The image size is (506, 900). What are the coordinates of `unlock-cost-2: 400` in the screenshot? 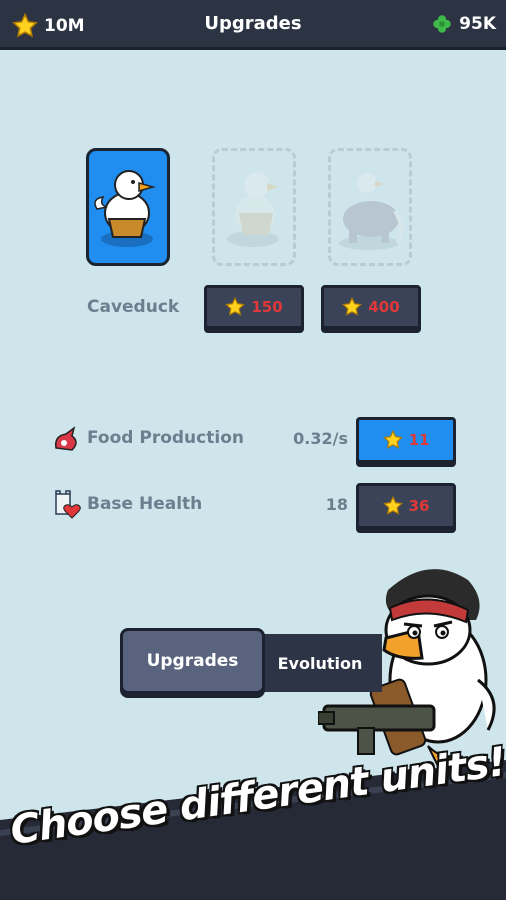 It's located at (384, 307).